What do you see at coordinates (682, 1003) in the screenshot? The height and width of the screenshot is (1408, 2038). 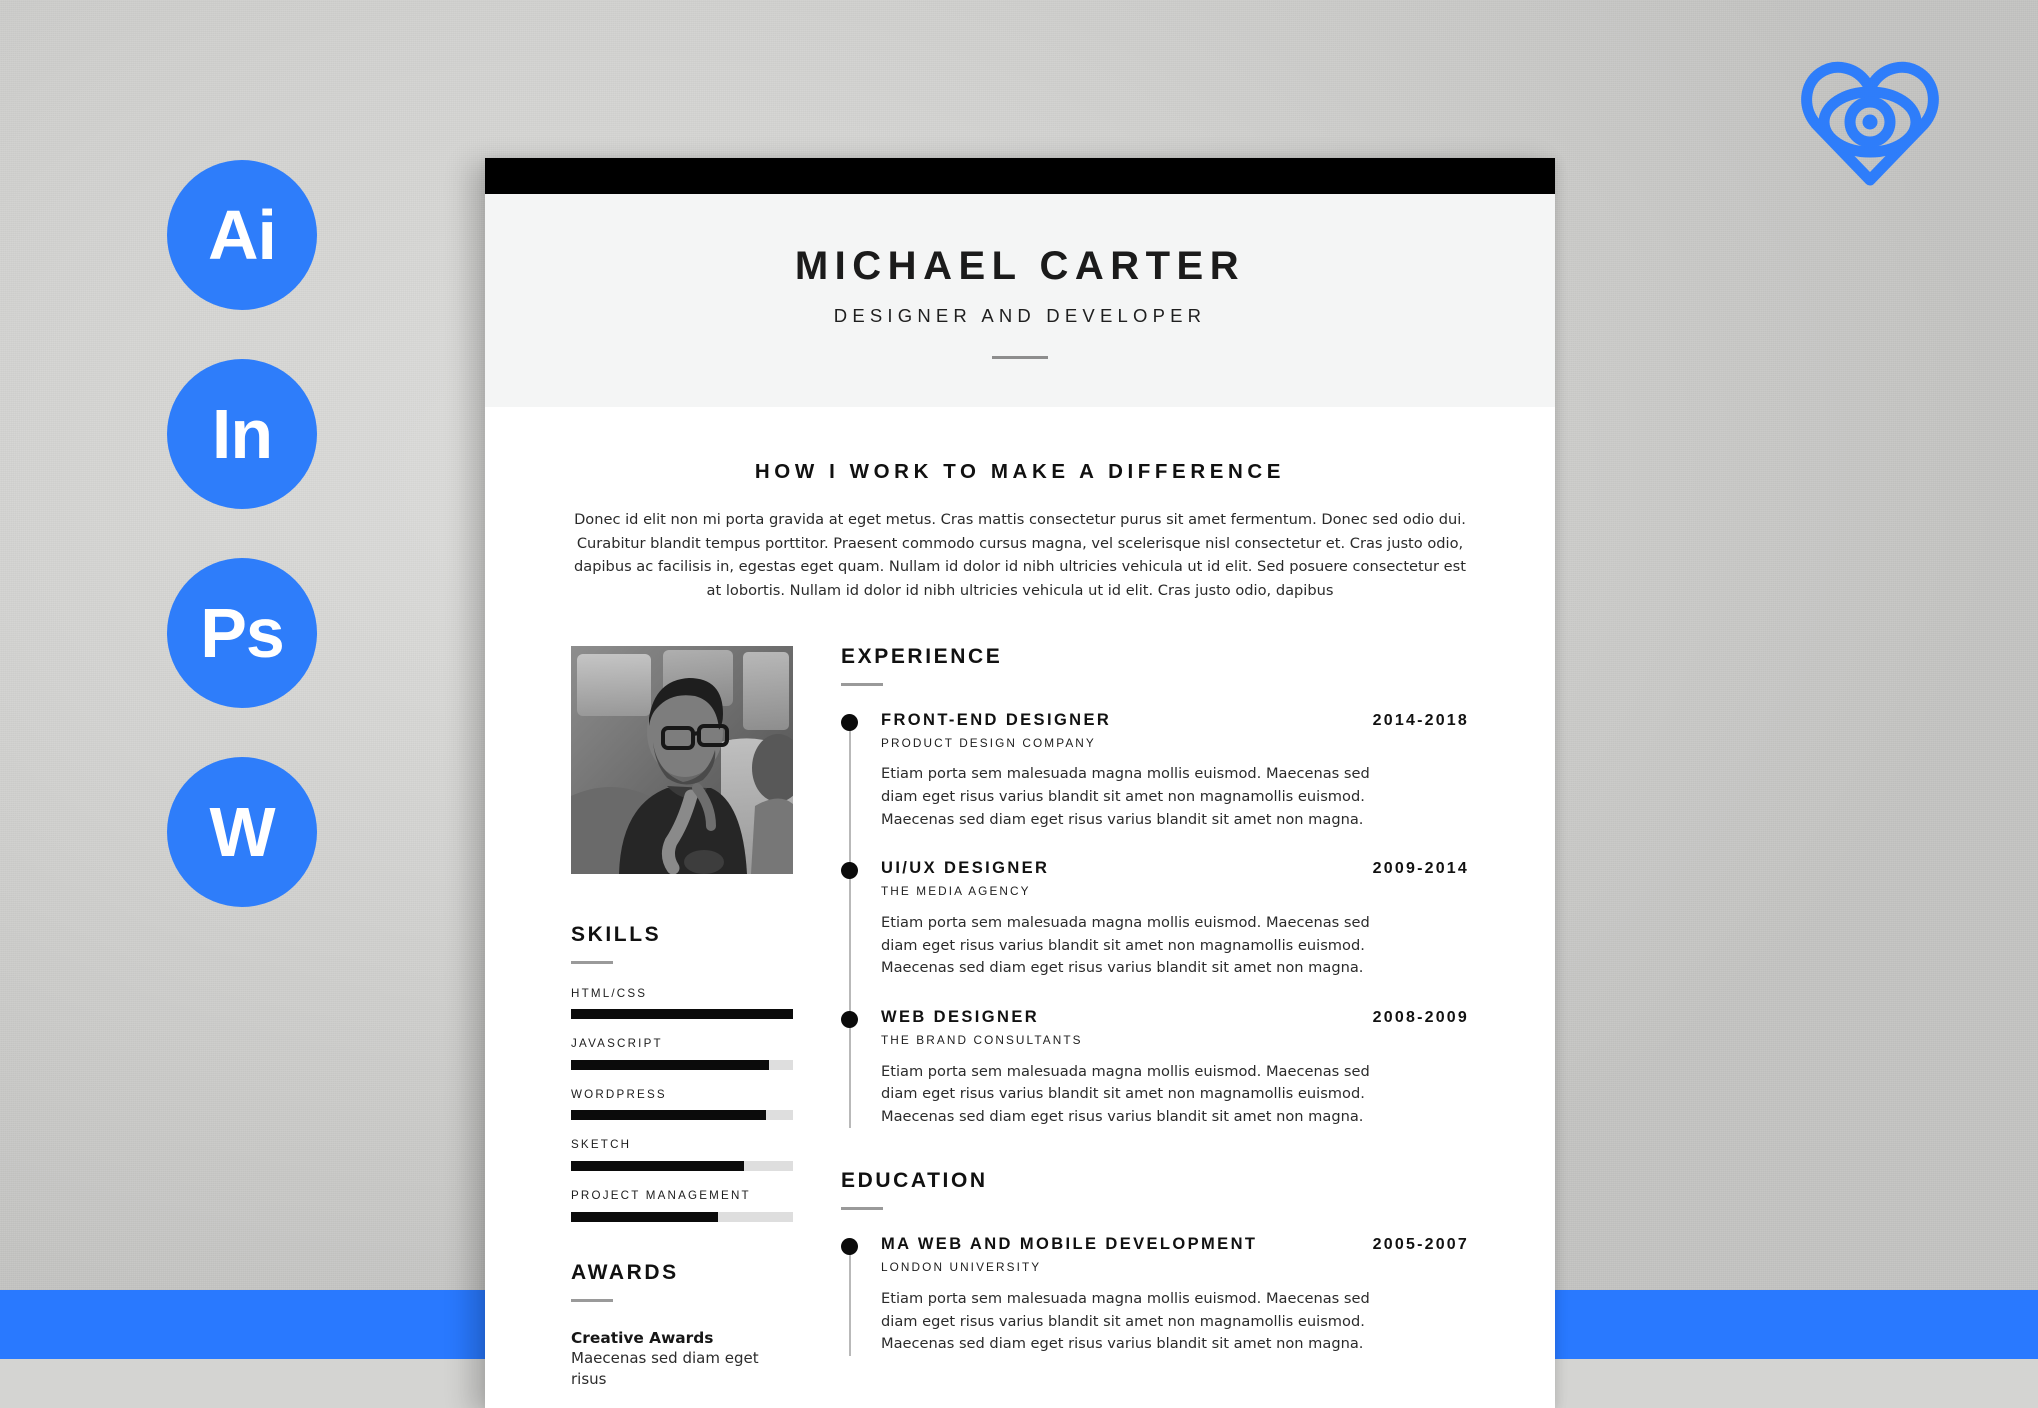 I see `skill-item: HTML/CSS` at bounding box center [682, 1003].